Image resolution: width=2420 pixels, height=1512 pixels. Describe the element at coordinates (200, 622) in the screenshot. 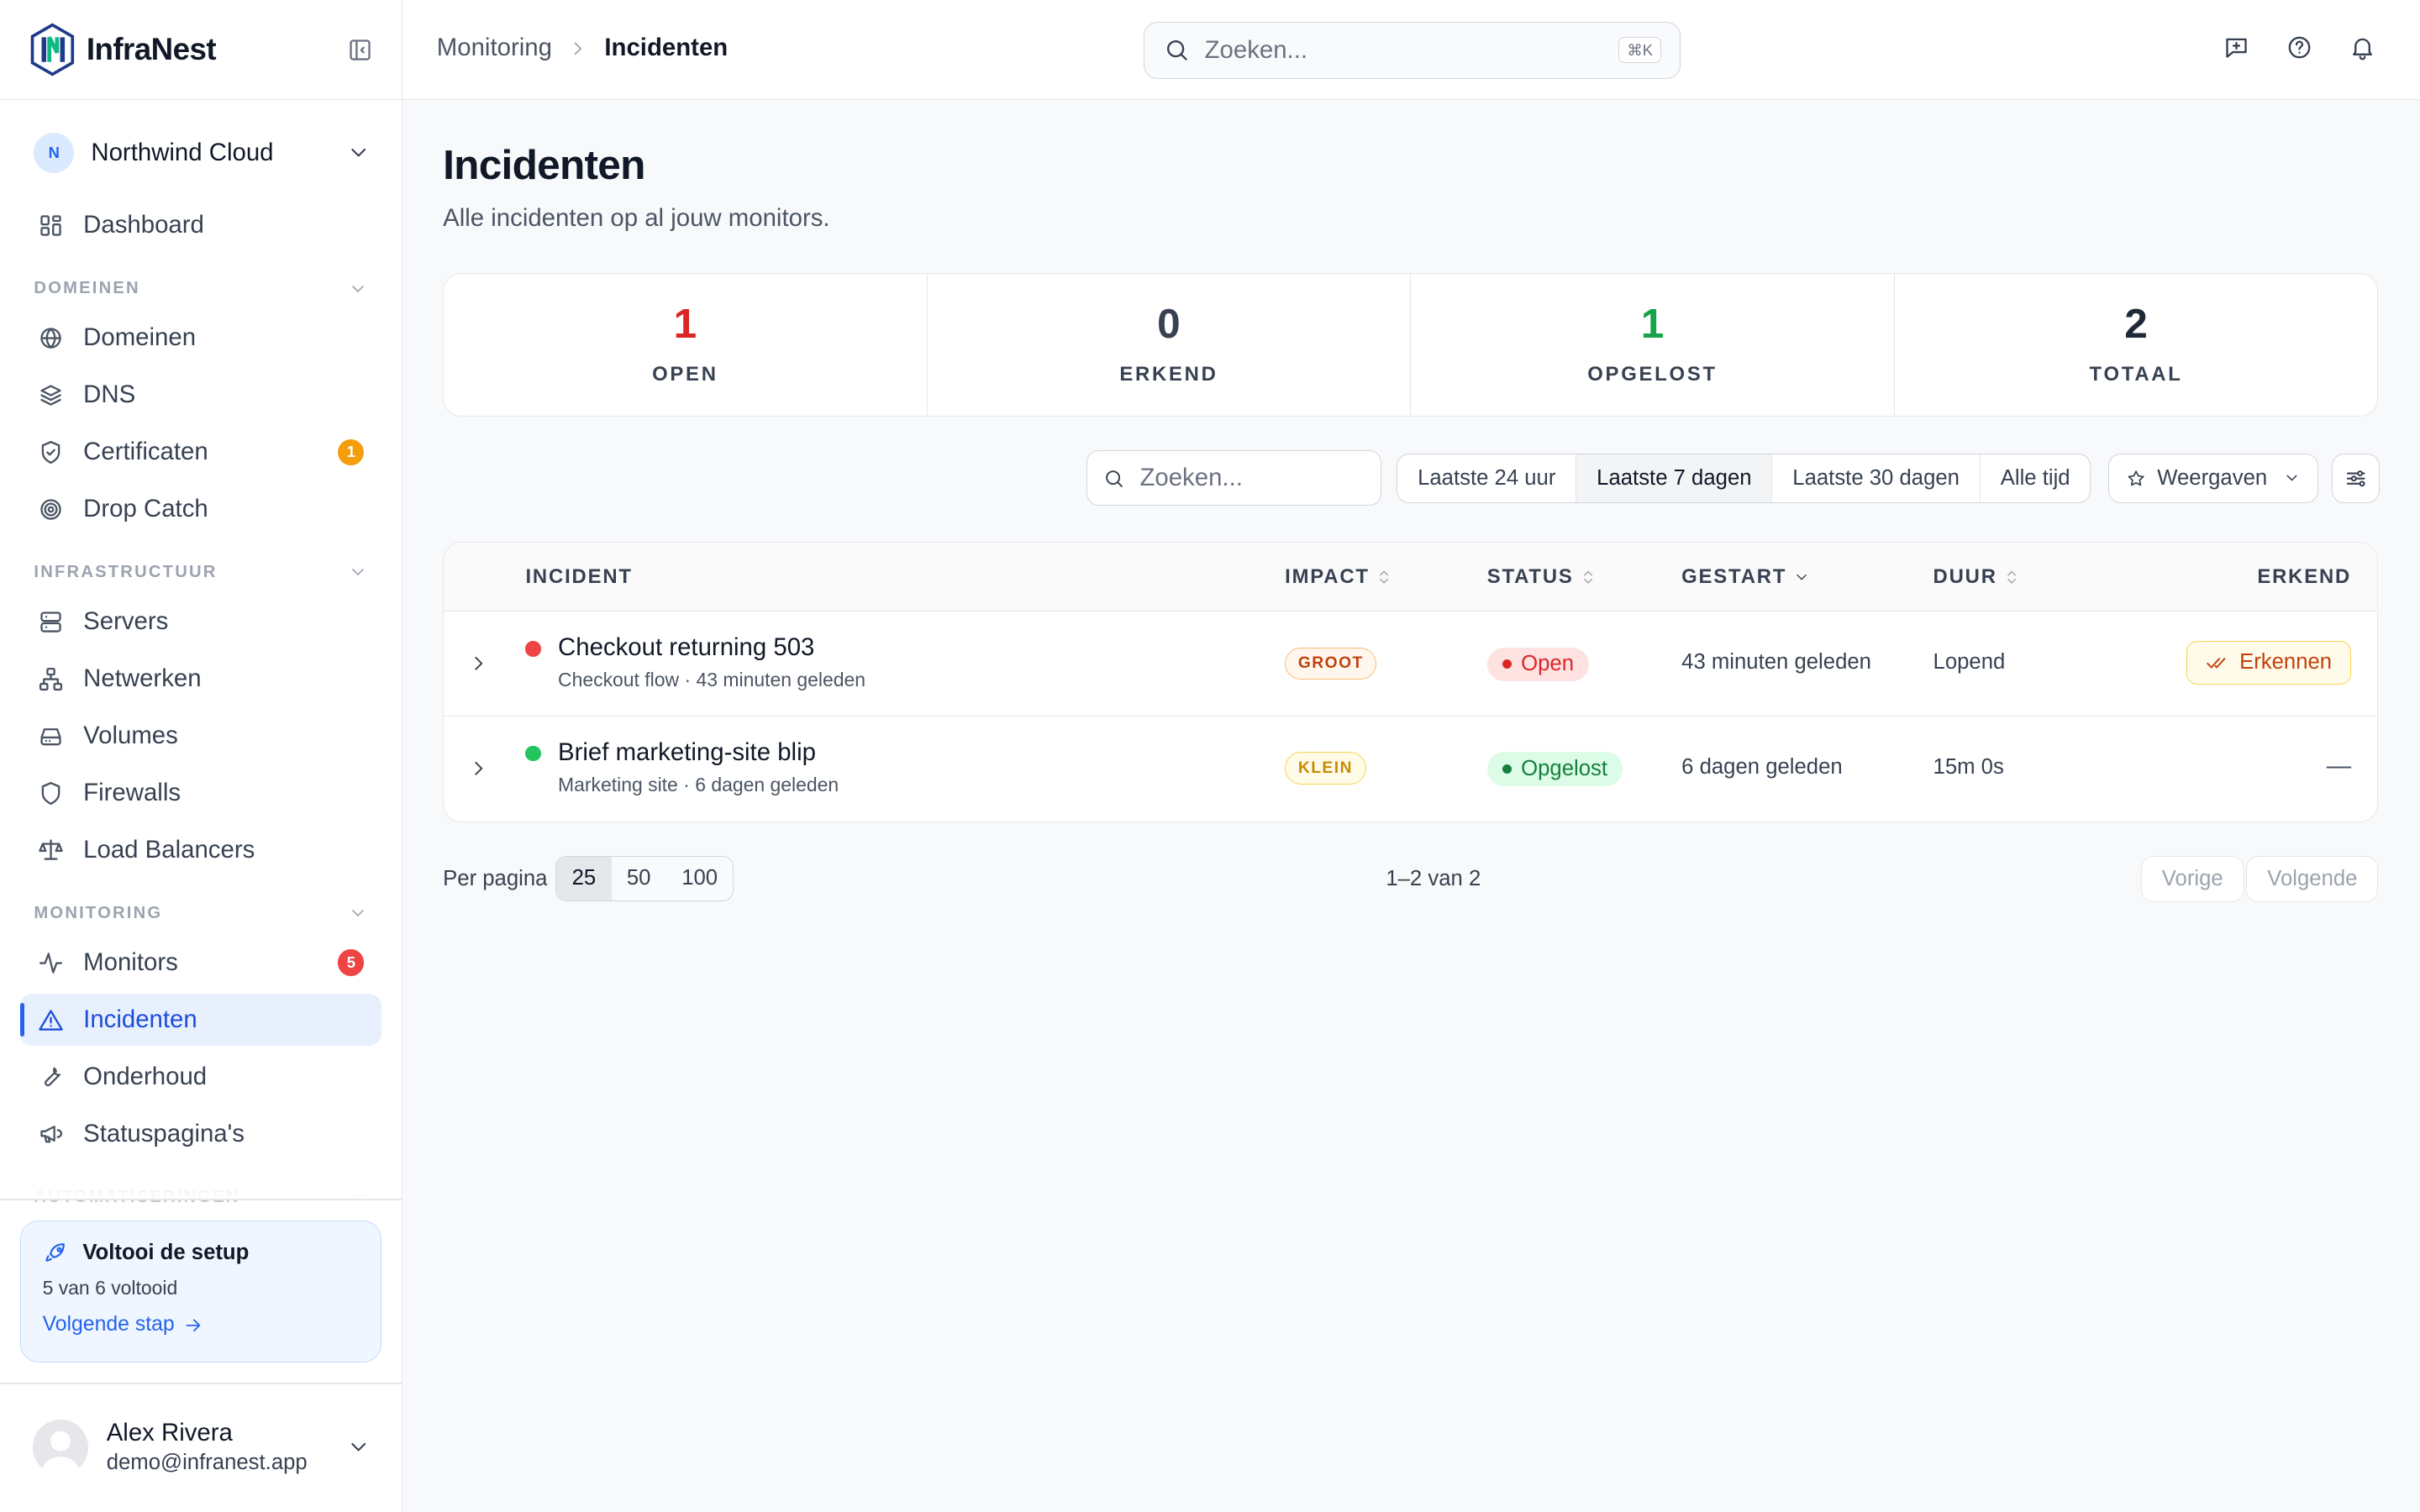

I see `sidebar-item-servers: Servers` at that location.